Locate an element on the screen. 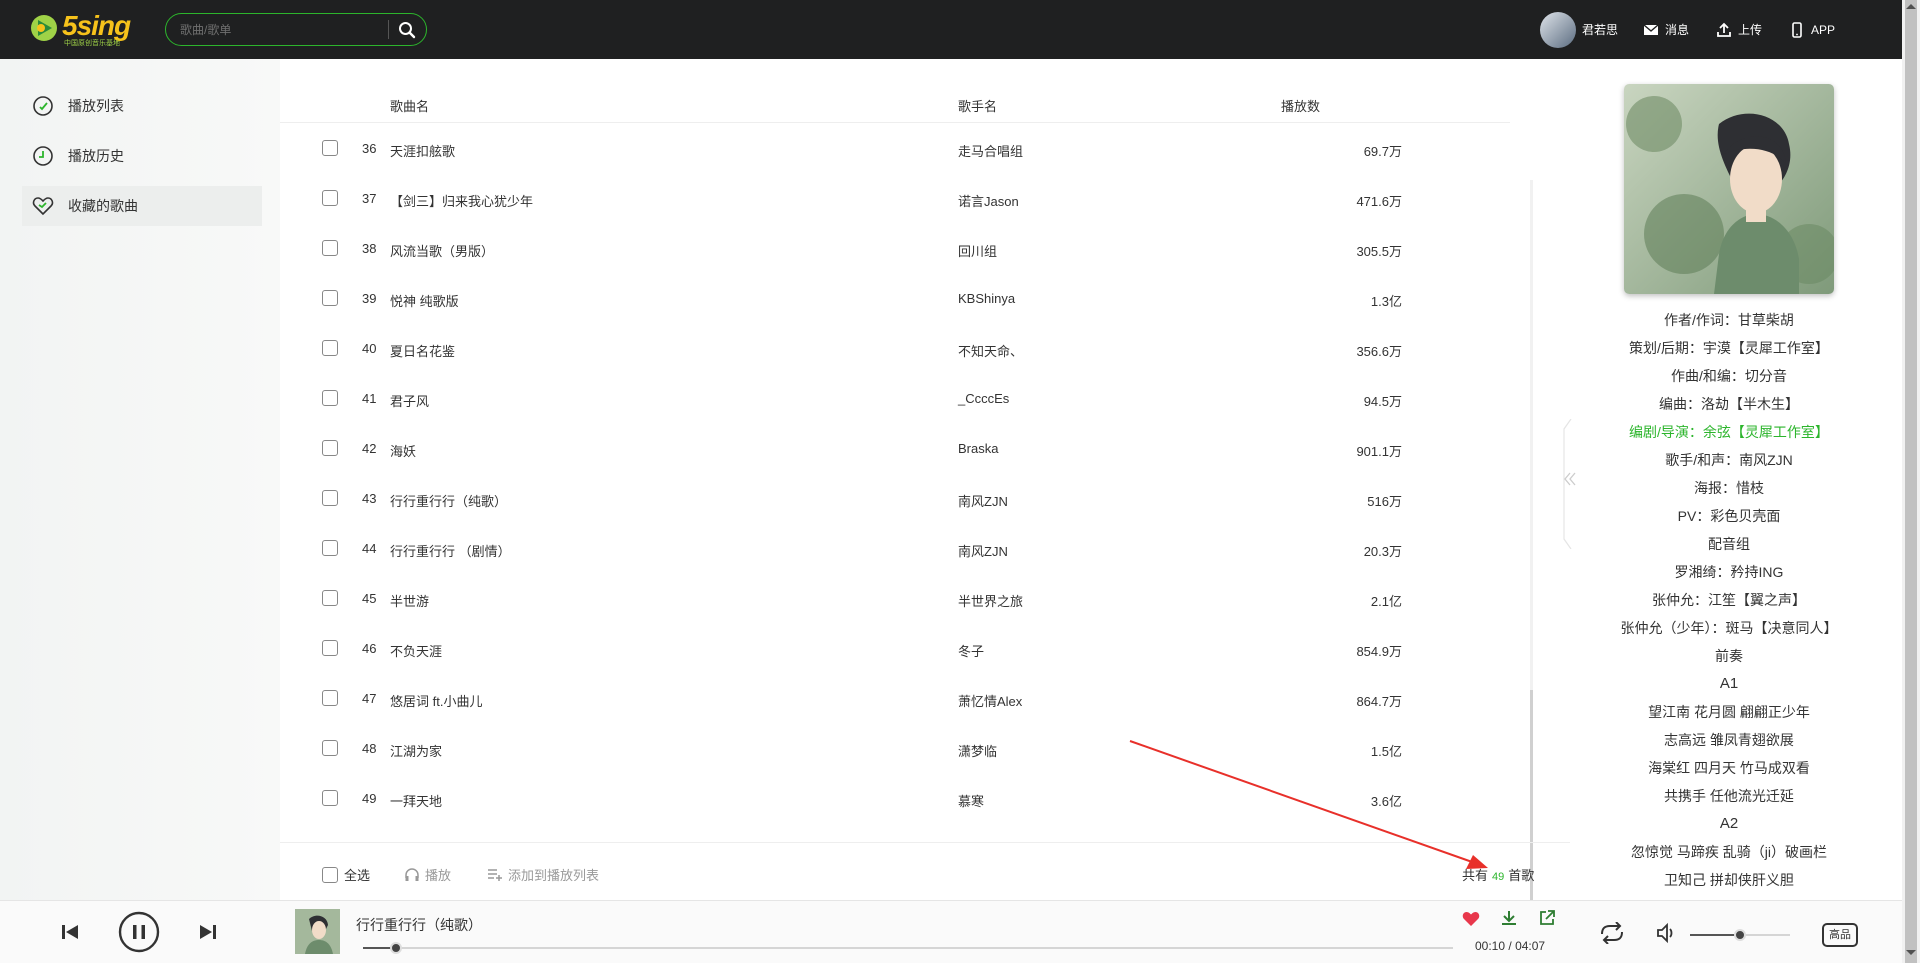  table-row: 45 半世游 半世界之旅 2.1亿 is located at coordinates (895, 598).